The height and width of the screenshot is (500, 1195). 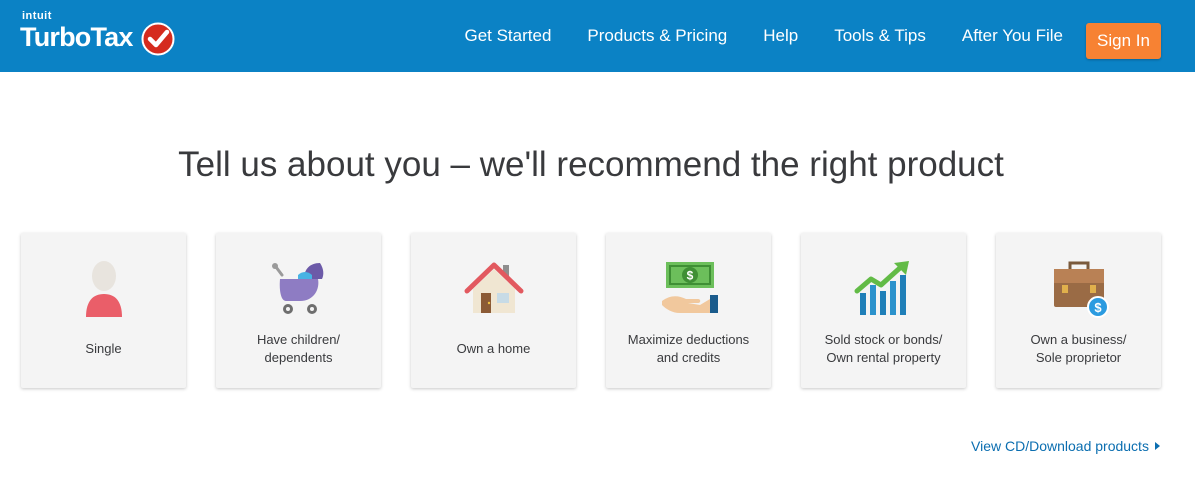 What do you see at coordinates (657, 36) in the screenshot?
I see `nav-products-pricing: Products & Pricing` at bounding box center [657, 36].